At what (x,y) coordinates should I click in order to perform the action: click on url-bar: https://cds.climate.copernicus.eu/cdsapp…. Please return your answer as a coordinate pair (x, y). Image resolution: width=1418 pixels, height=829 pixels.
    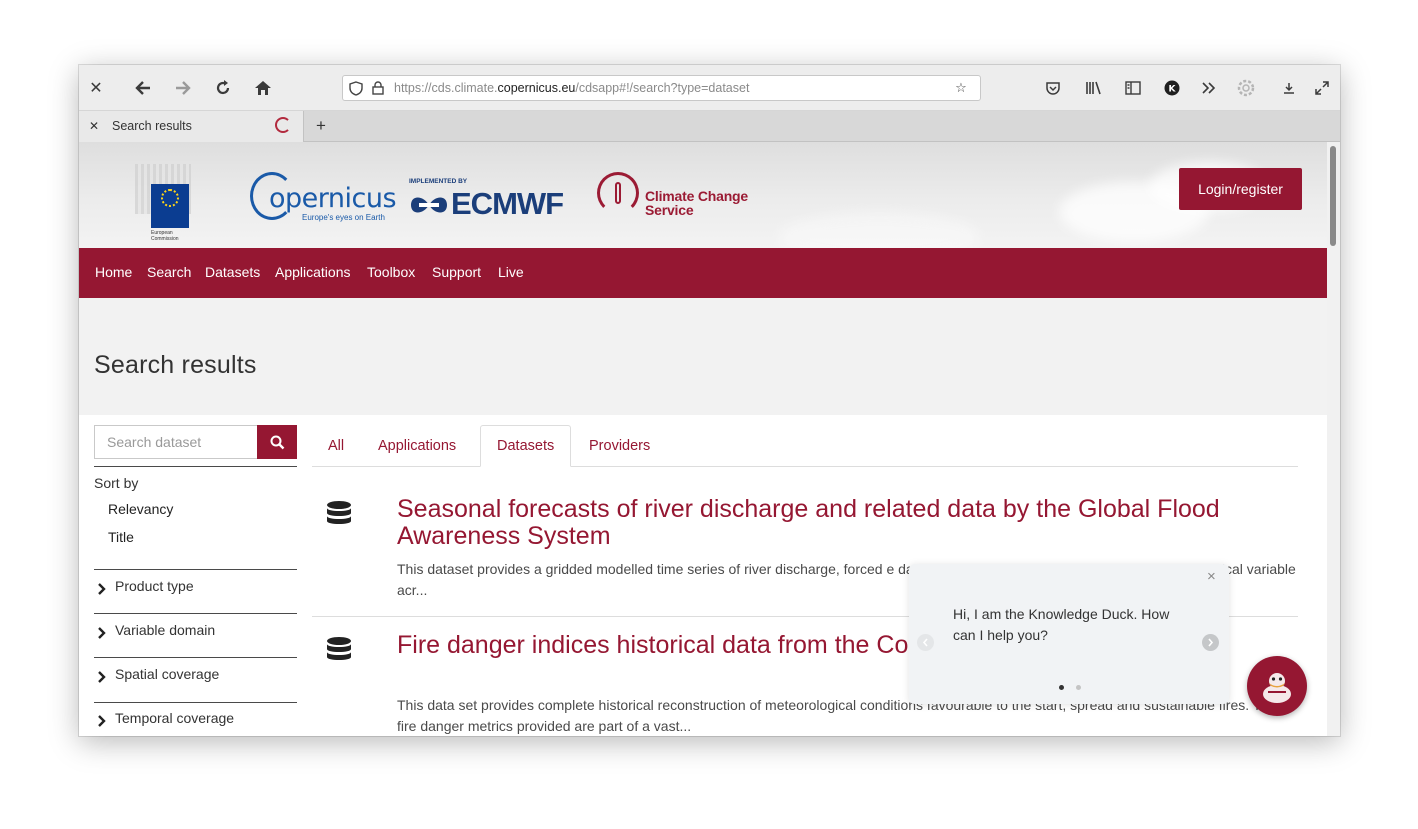
    Looking at the image, I should click on (661, 88).